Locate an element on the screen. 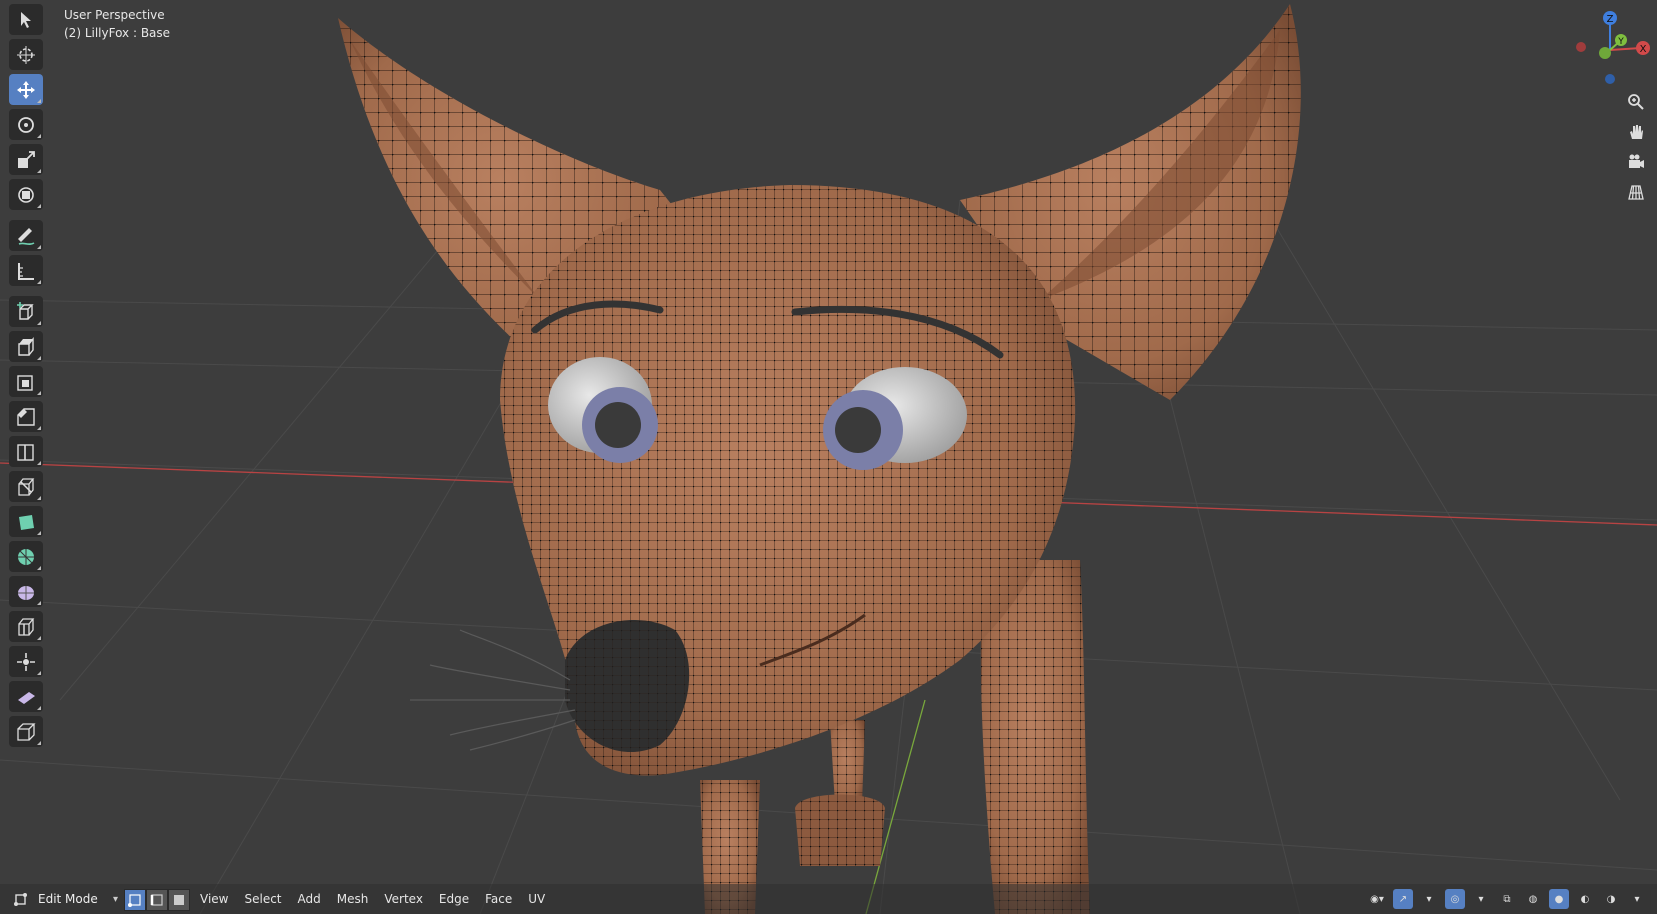  navigation-gizmo: Z X Y is located at coordinates (1608, 49).